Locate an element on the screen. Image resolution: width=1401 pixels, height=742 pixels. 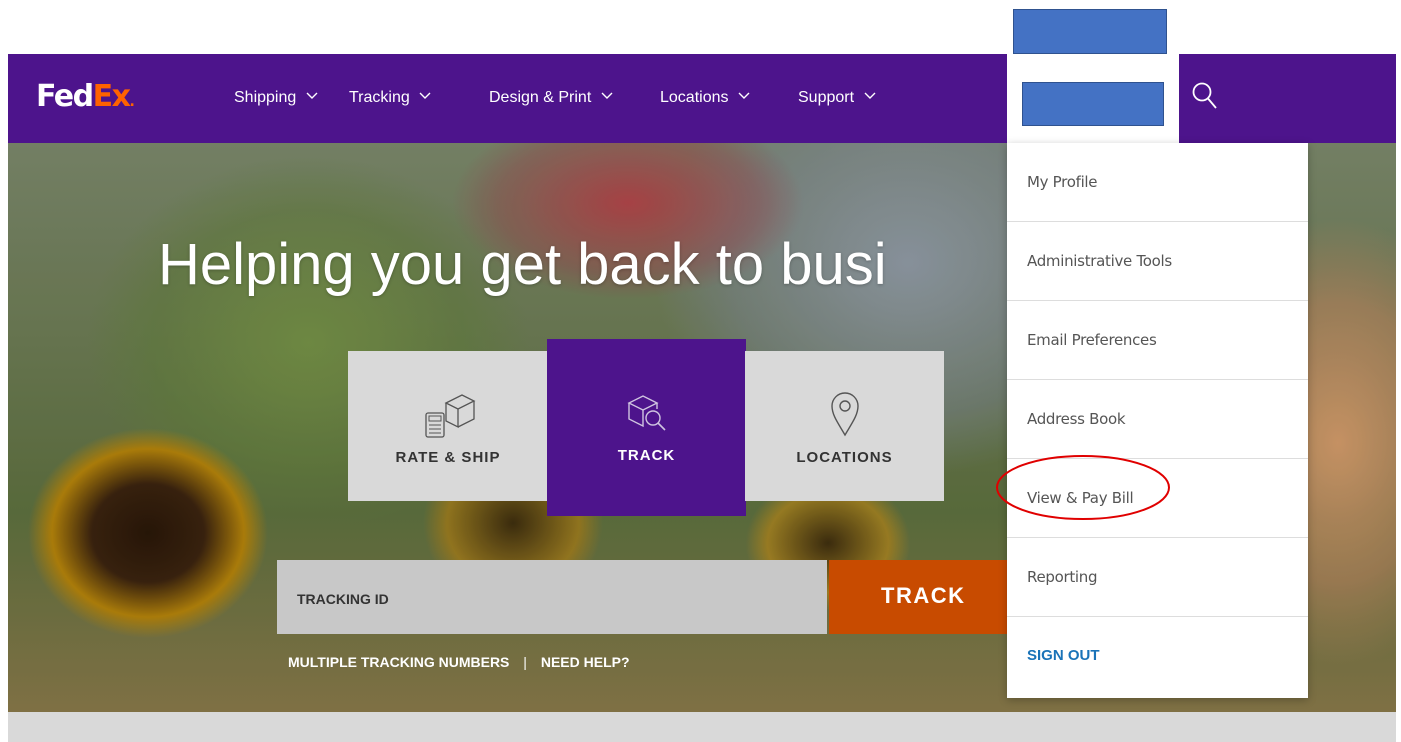
search-icon is located at coordinates (1204, 95).